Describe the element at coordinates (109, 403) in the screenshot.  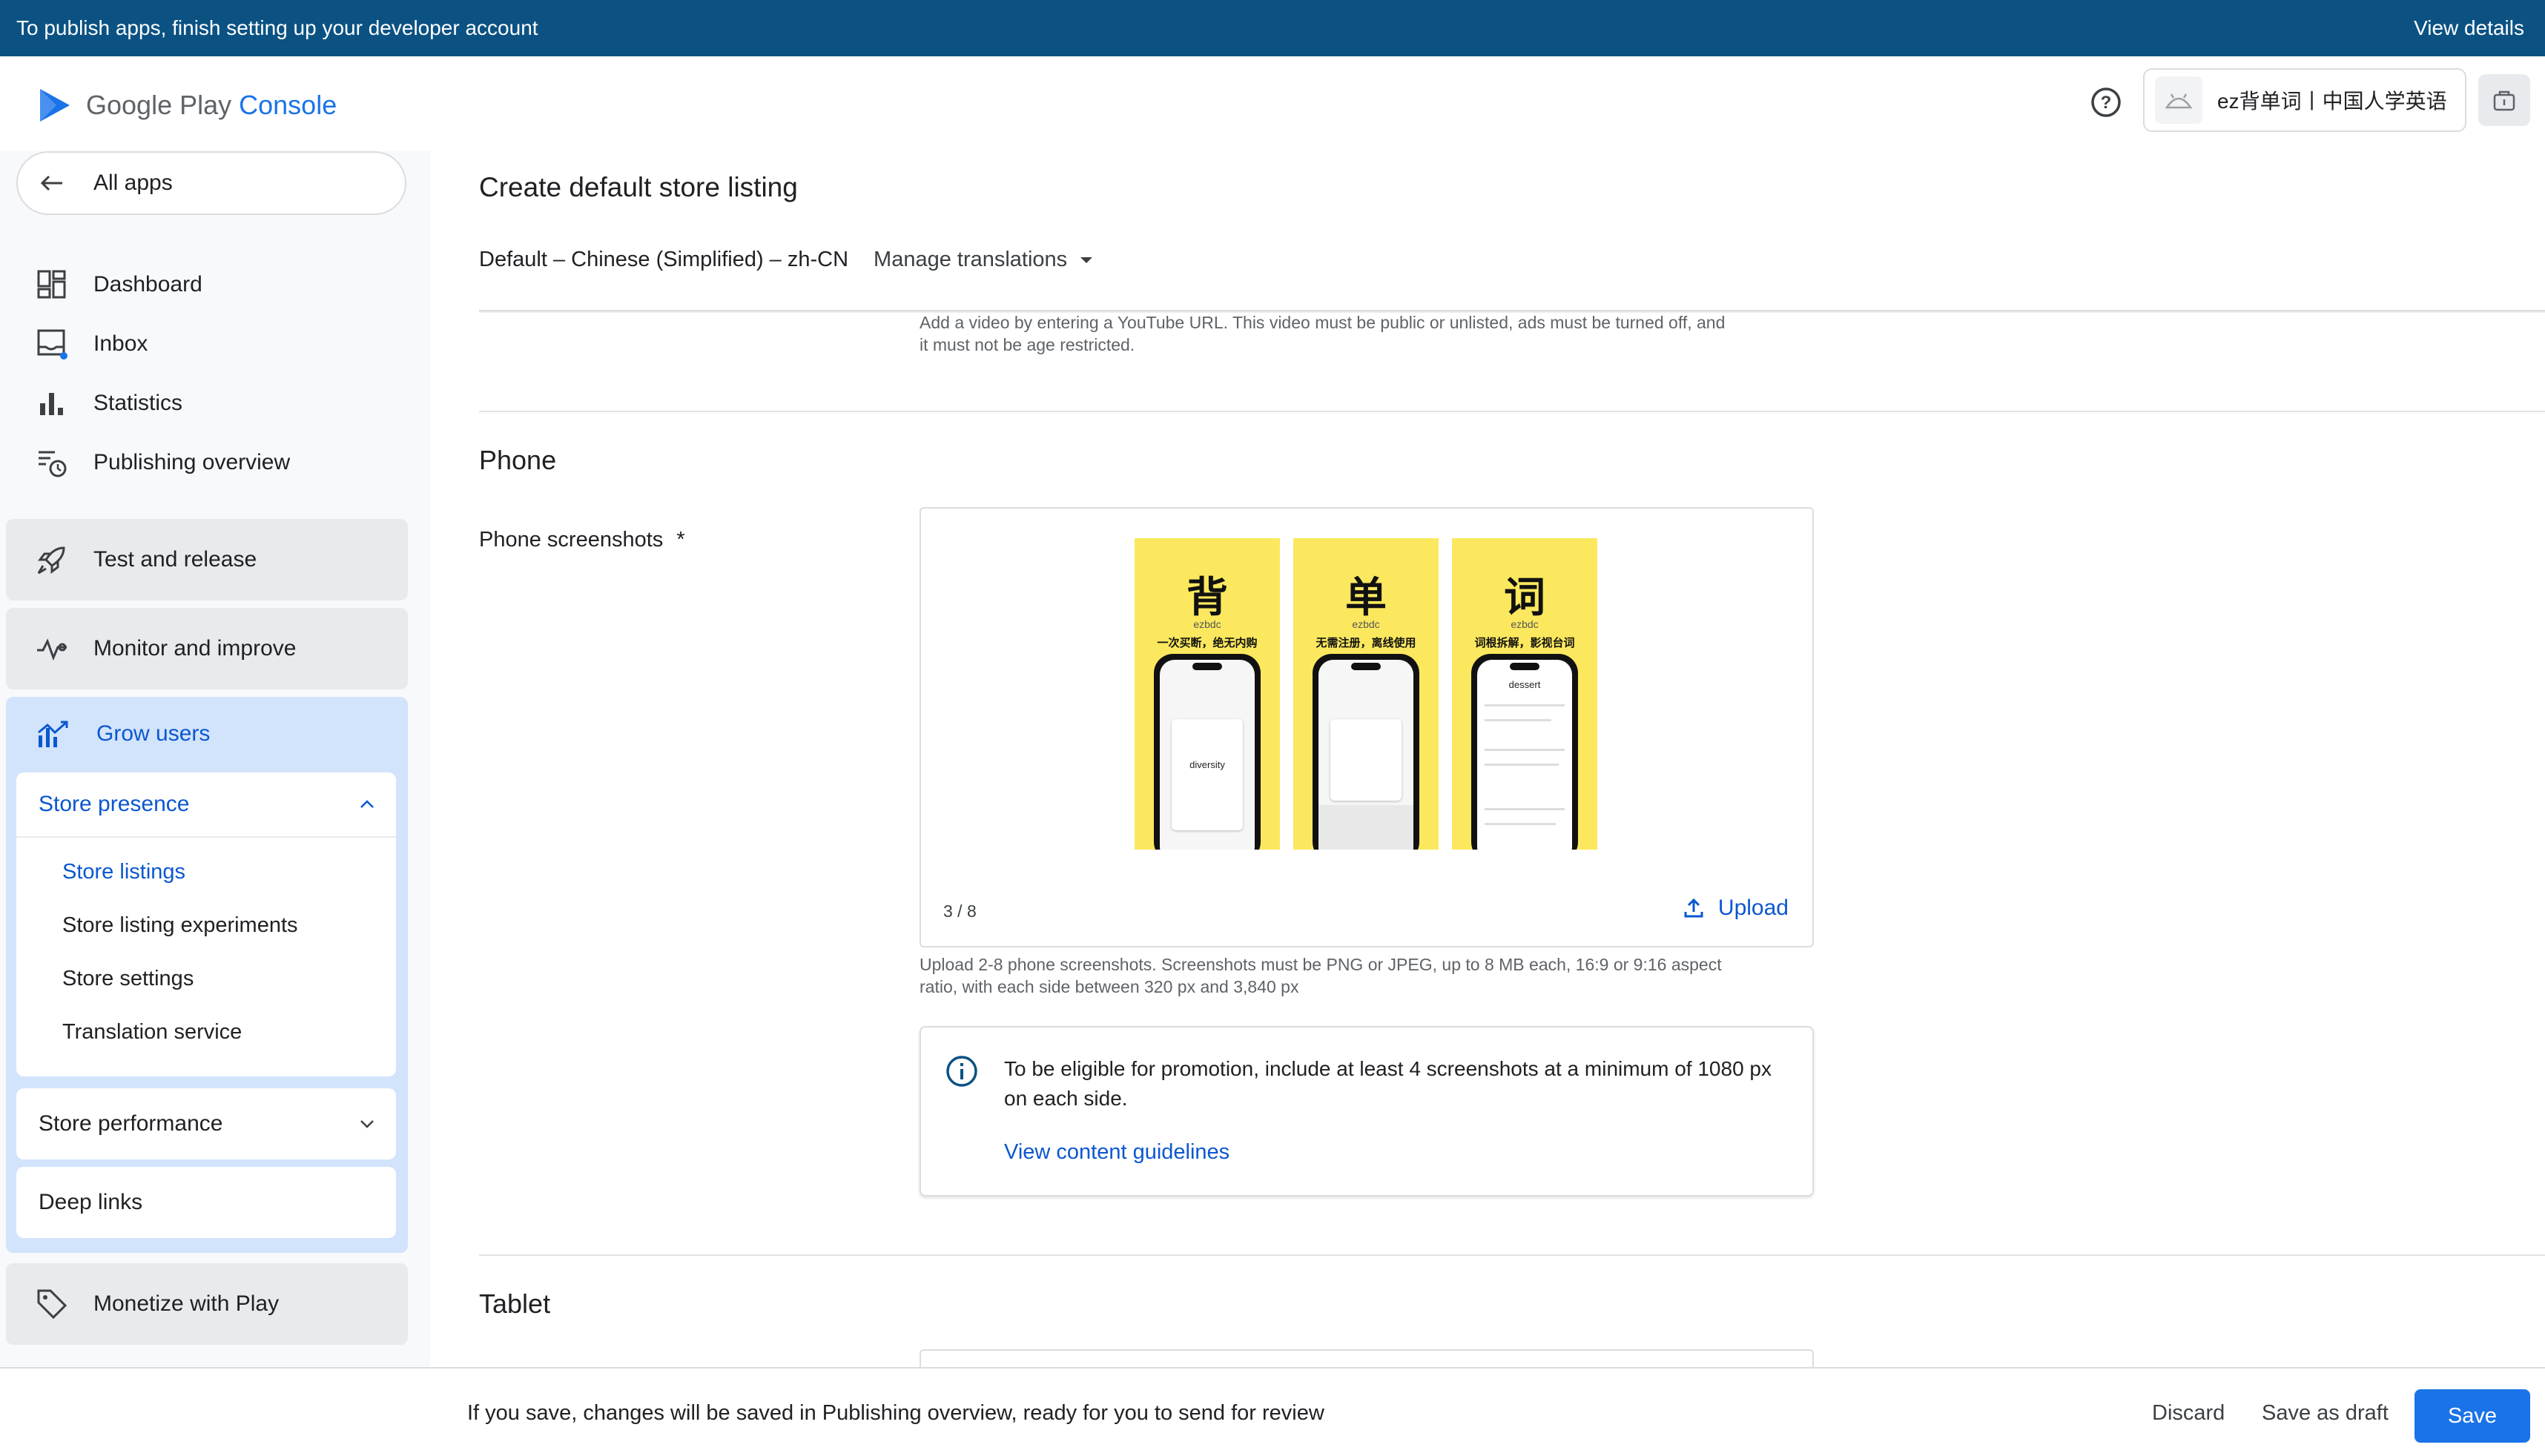
I see `sidebar-item-statistics: Statistics` at that location.